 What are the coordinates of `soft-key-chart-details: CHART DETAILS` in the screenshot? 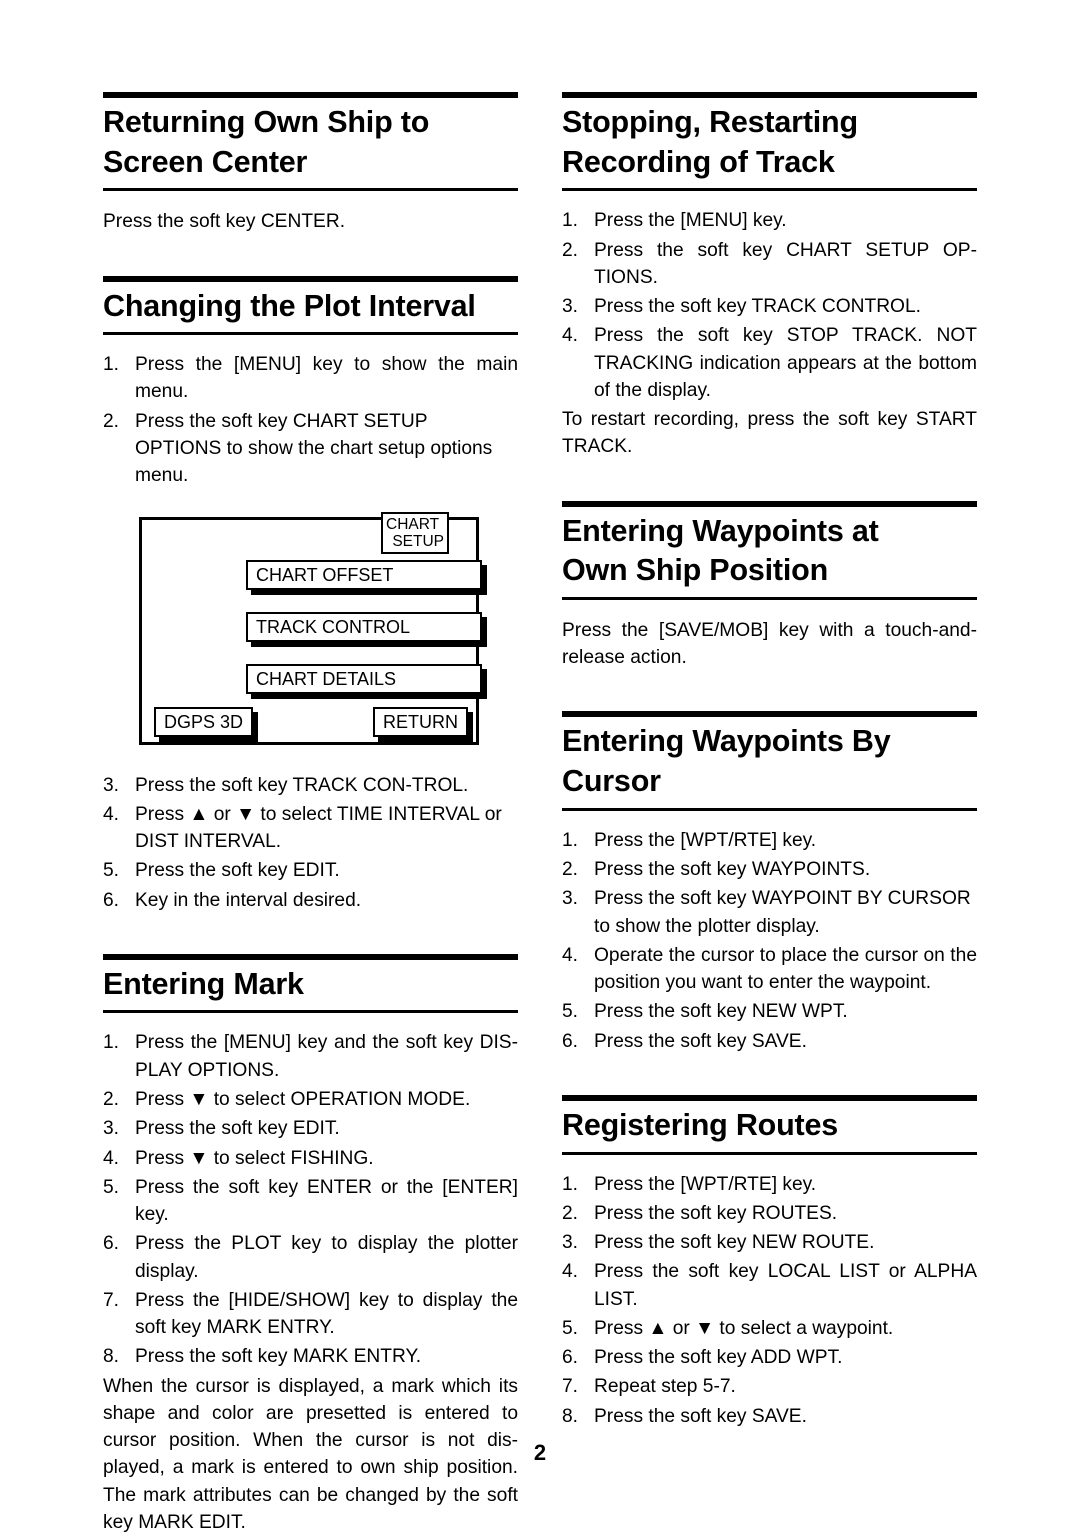 It's located at (364, 678).